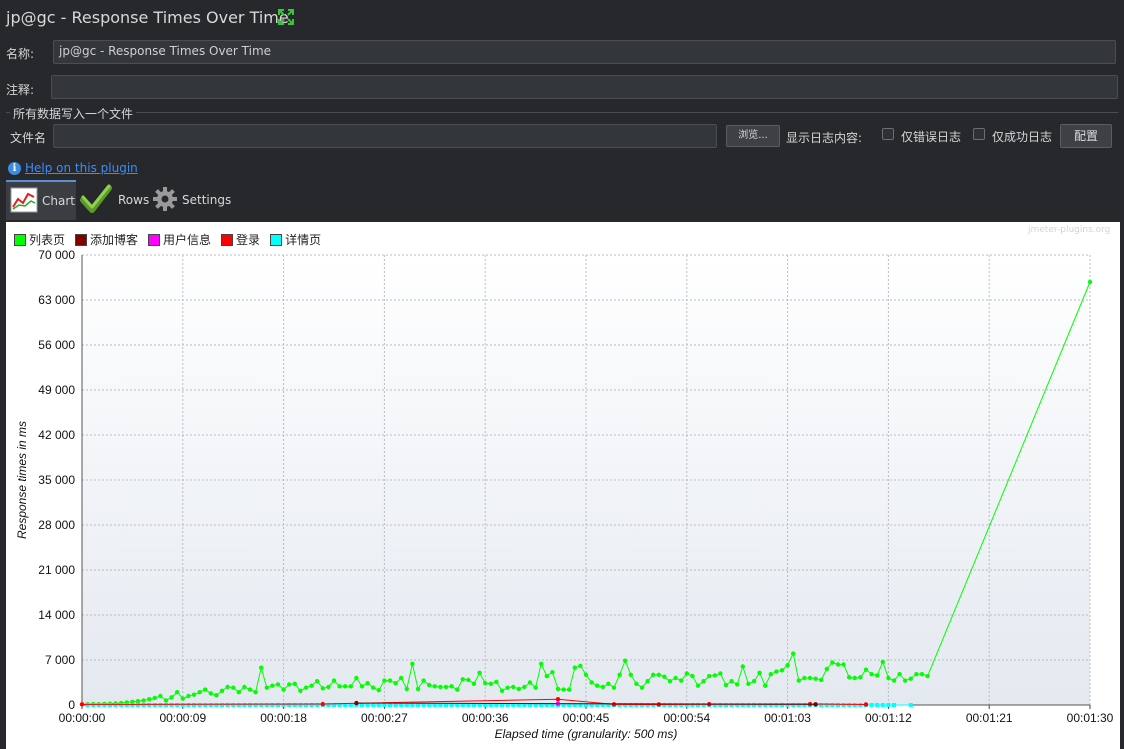  I want to click on y-tick-label: 49 000, so click(56, 390).